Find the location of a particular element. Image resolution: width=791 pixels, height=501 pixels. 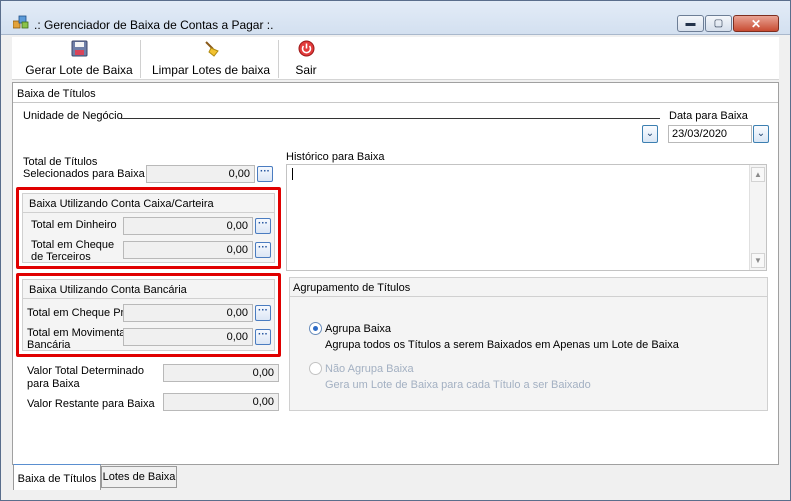

total-determined-label: Valor Total Determinado is located at coordinates (85, 371).